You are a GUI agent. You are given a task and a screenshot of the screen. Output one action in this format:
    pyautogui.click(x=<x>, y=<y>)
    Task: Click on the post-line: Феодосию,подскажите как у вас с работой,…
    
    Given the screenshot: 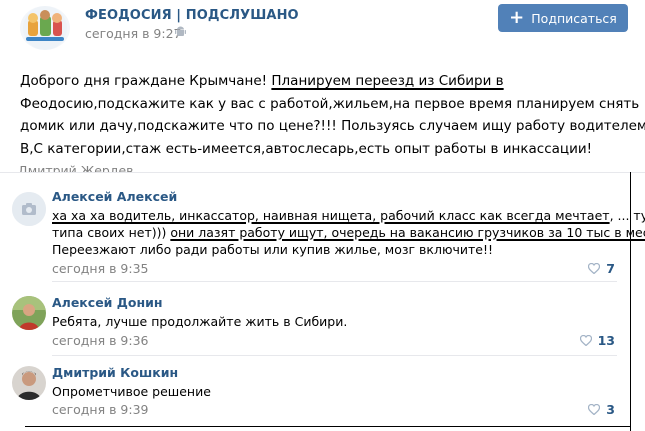 What is the action you would take?
    pyautogui.click(x=330, y=103)
    